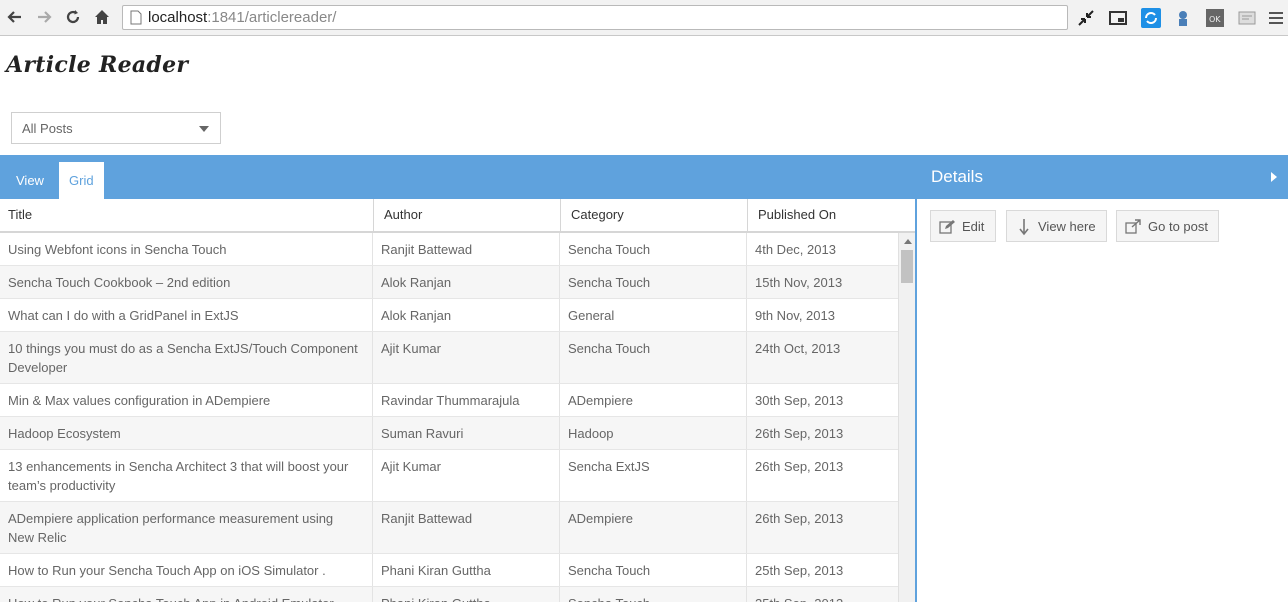  What do you see at coordinates (907, 417) in the screenshot?
I see `grid-scrollbar` at bounding box center [907, 417].